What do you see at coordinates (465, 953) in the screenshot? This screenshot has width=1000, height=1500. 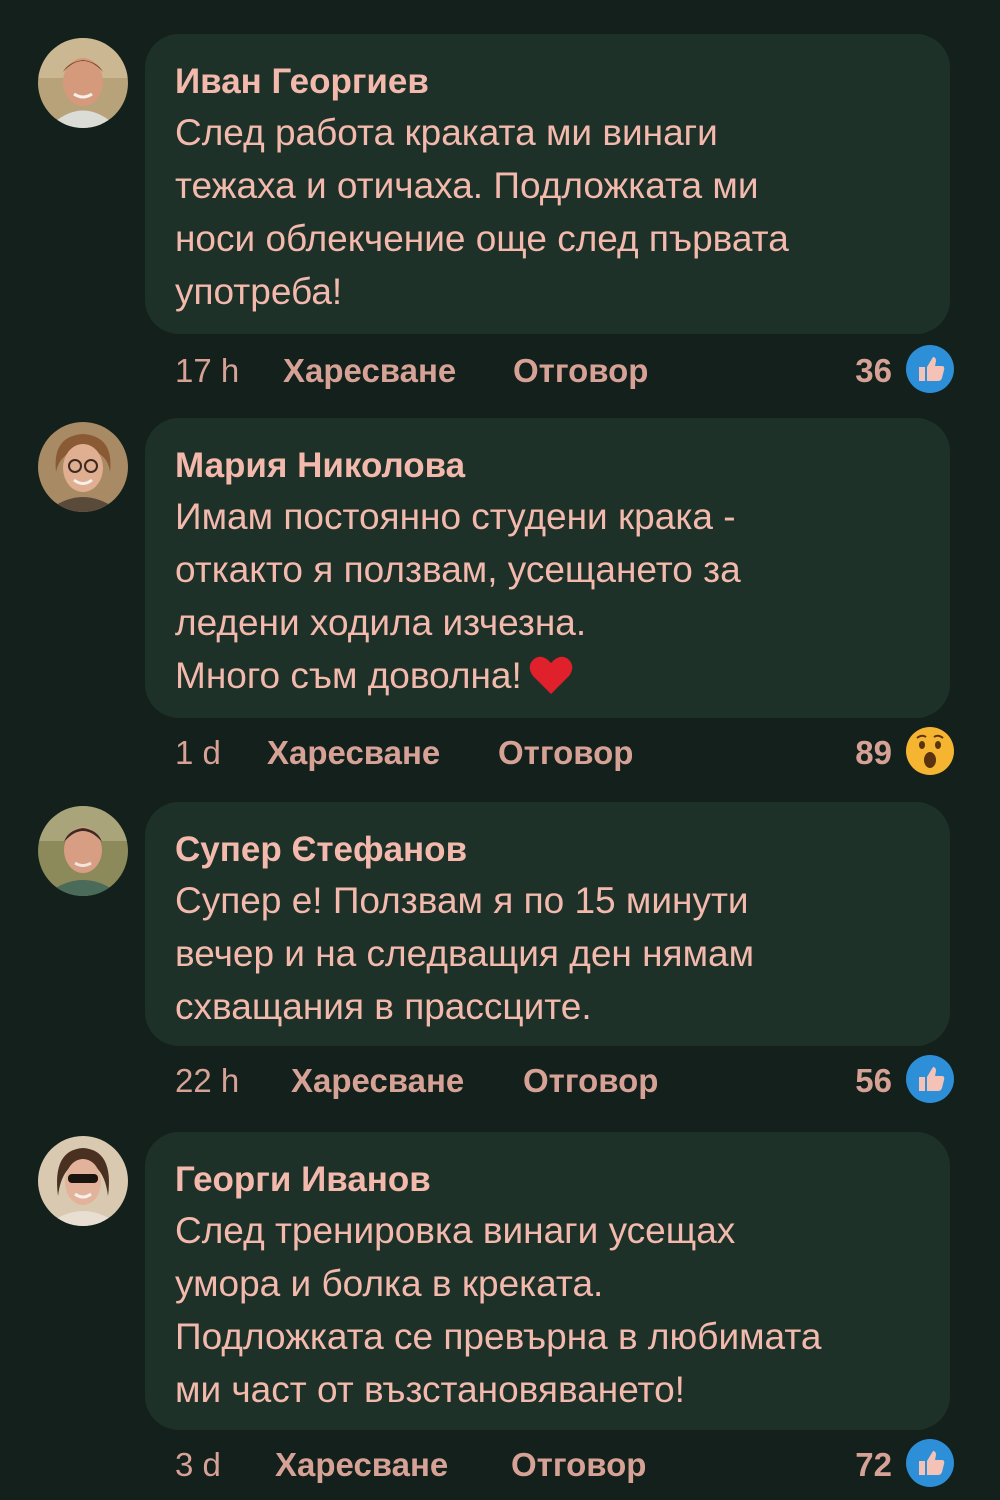 I see `comment-text-line: вечер и на следващия ден нямам` at bounding box center [465, 953].